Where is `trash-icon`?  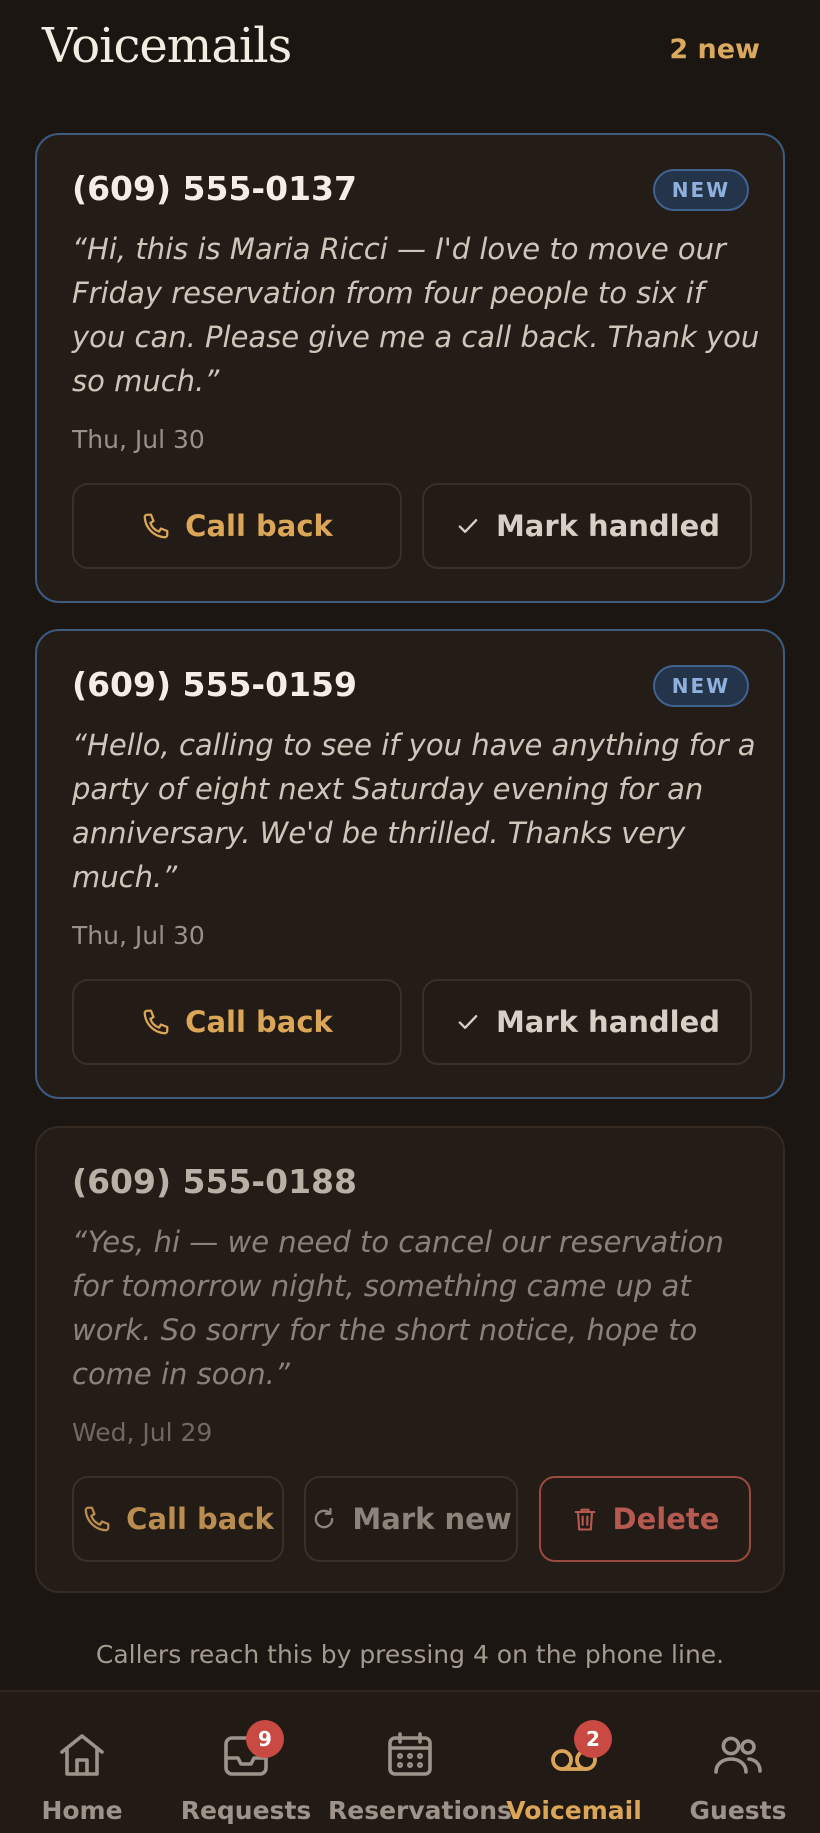 trash-icon is located at coordinates (585, 1519).